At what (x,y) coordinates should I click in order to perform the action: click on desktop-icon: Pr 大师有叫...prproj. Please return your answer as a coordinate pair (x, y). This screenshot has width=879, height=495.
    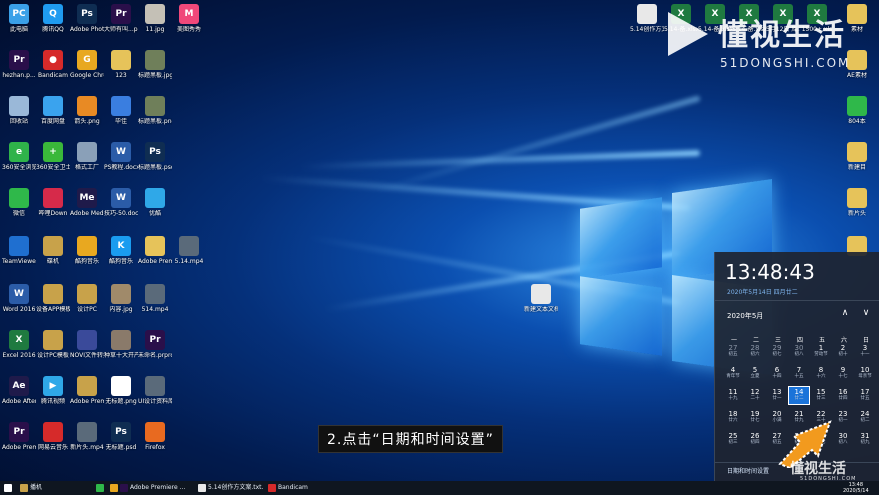
    Looking at the image, I should click on (121, 18).